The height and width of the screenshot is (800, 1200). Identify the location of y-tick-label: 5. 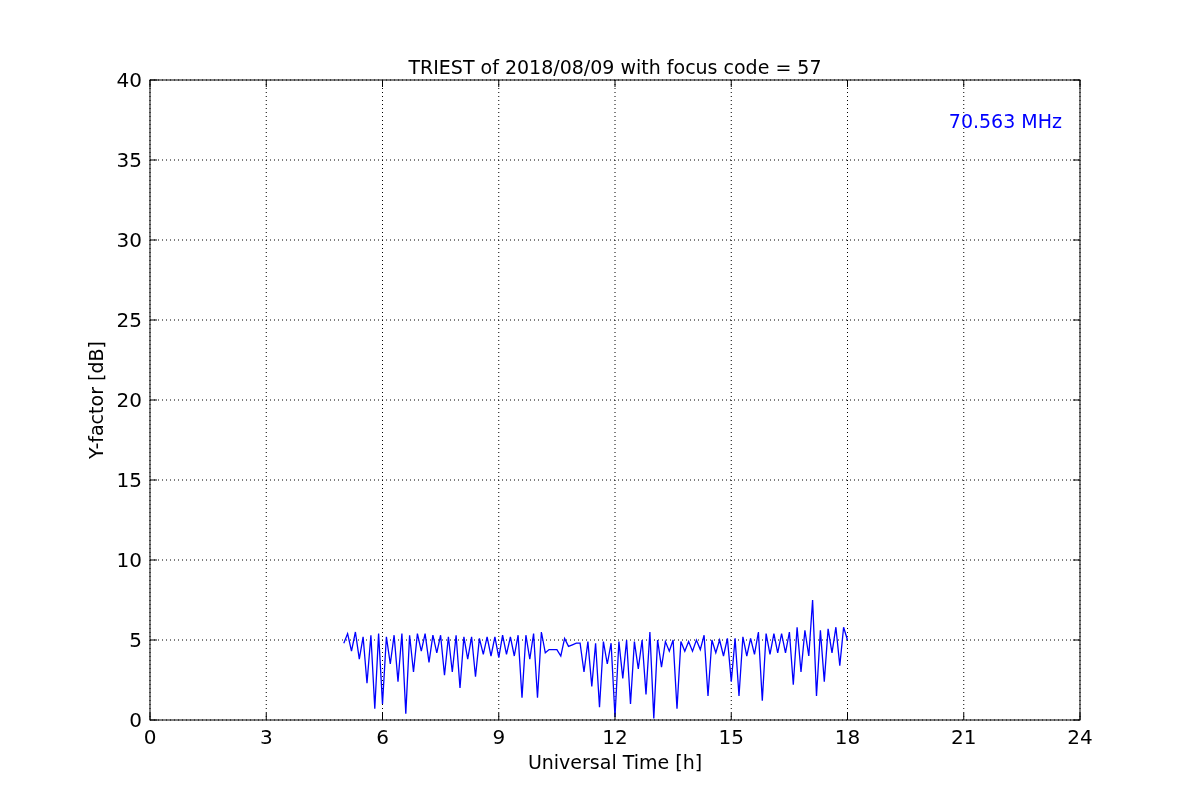
(135, 640).